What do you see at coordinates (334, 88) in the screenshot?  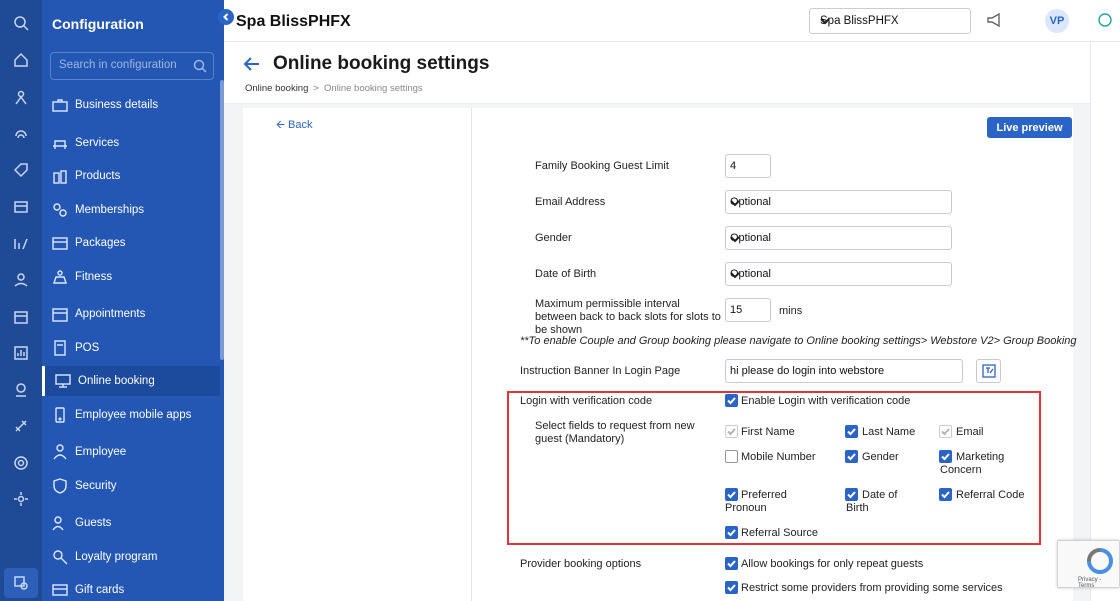 I see `breadcrumb: Online booking > Online booking settings` at bounding box center [334, 88].